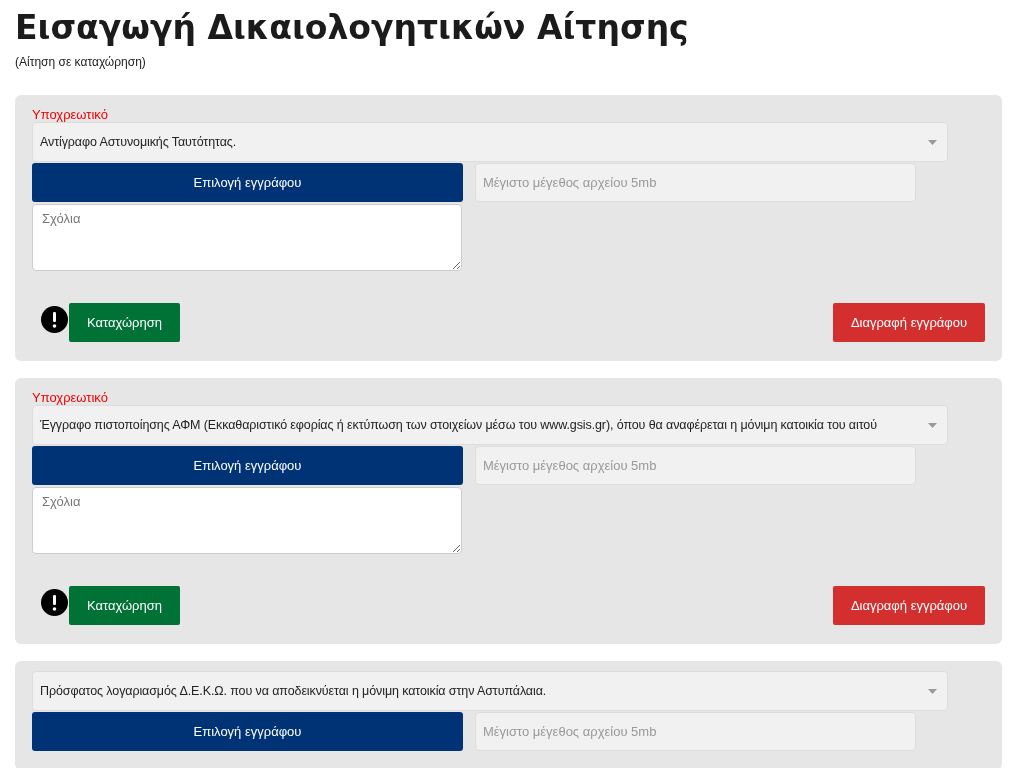  Describe the element at coordinates (490, 142) in the screenshot. I see `document-type-select: Αντίγραφο Αστυνομικής Ταυτότητας.` at that location.